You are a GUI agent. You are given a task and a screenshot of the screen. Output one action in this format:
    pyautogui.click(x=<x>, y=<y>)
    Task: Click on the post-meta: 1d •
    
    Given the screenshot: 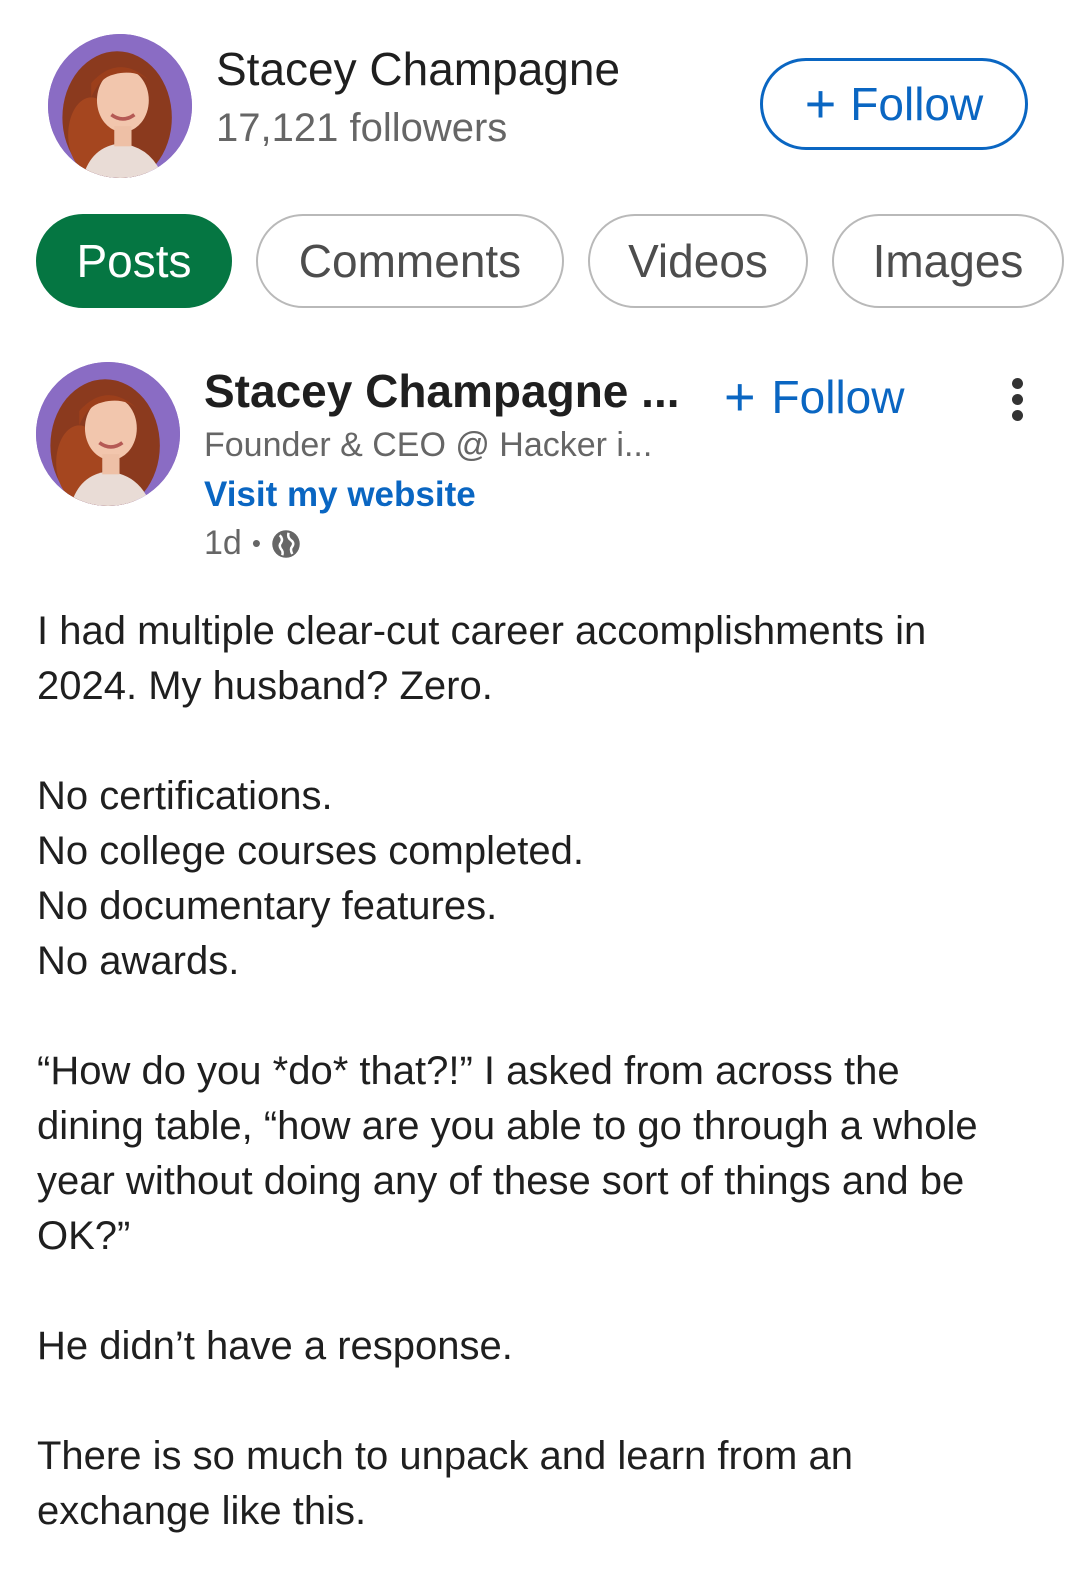 What is the action you would take?
    pyautogui.click(x=252, y=543)
    